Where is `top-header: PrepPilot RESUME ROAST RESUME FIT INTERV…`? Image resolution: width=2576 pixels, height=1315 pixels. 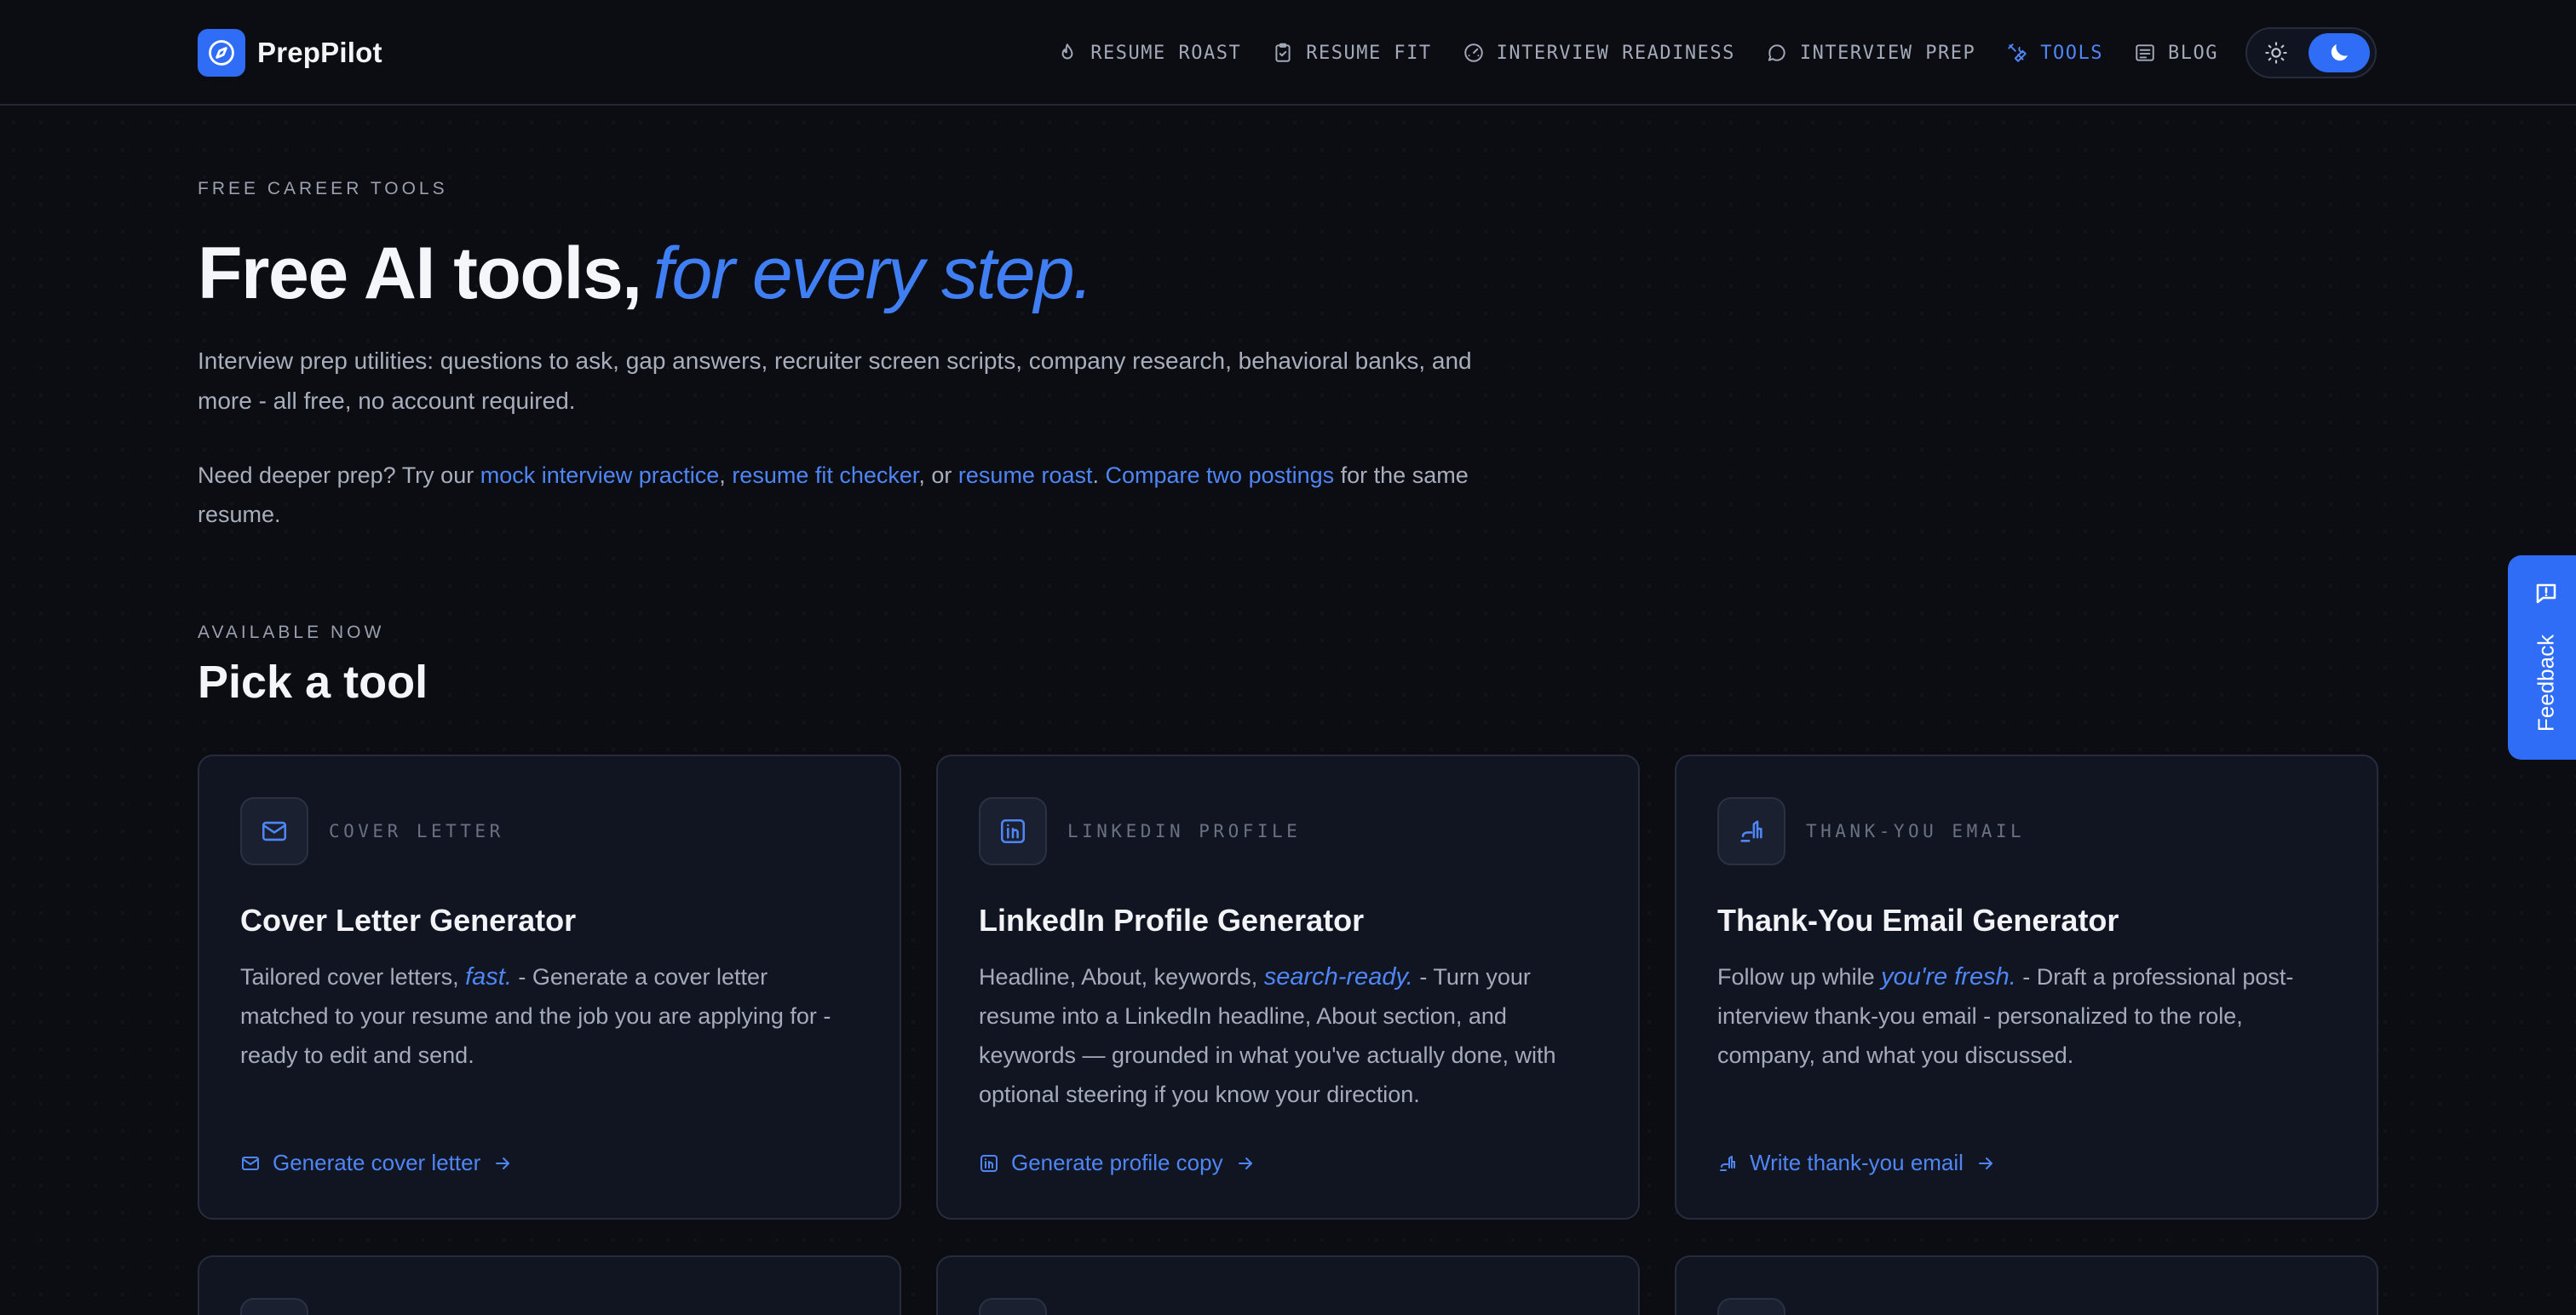
top-header: PrepPilot RESUME ROAST RESUME FIT INTERV… is located at coordinates (1288, 53).